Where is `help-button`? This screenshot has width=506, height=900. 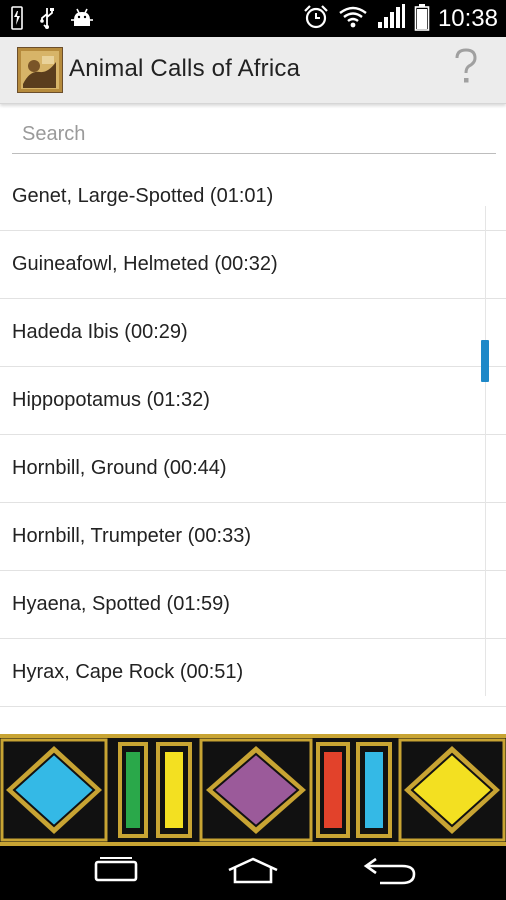 help-button is located at coordinates (466, 70).